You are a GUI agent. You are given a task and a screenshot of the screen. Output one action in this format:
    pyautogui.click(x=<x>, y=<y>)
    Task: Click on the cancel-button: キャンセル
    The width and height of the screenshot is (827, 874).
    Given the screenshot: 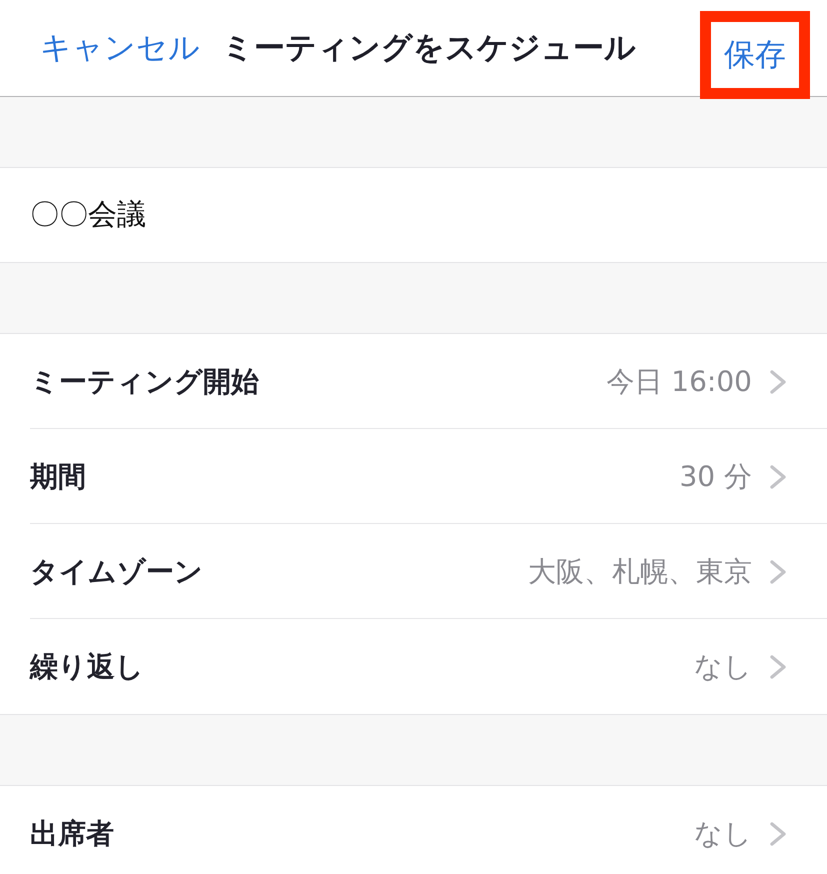 What is the action you would take?
    pyautogui.click(x=120, y=48)
    